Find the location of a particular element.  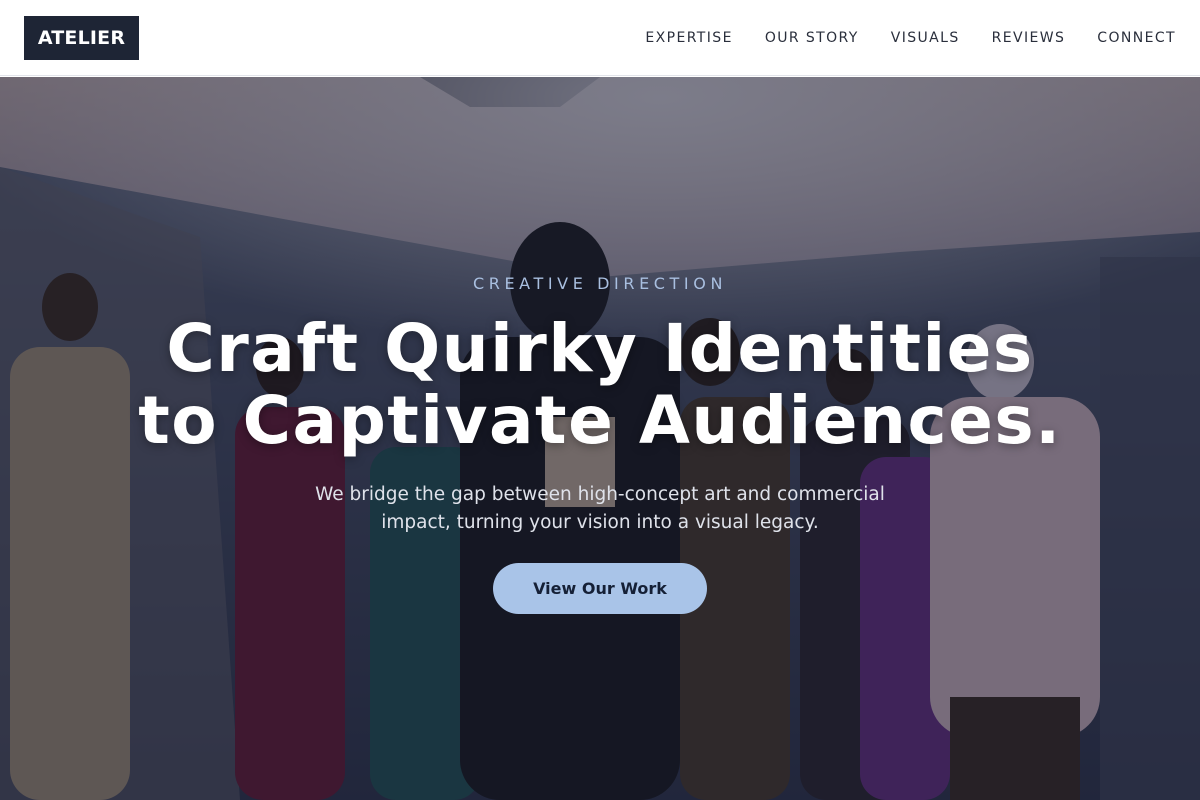

nav-item-connect: CONNECT is located at coordinates (1136, 38).